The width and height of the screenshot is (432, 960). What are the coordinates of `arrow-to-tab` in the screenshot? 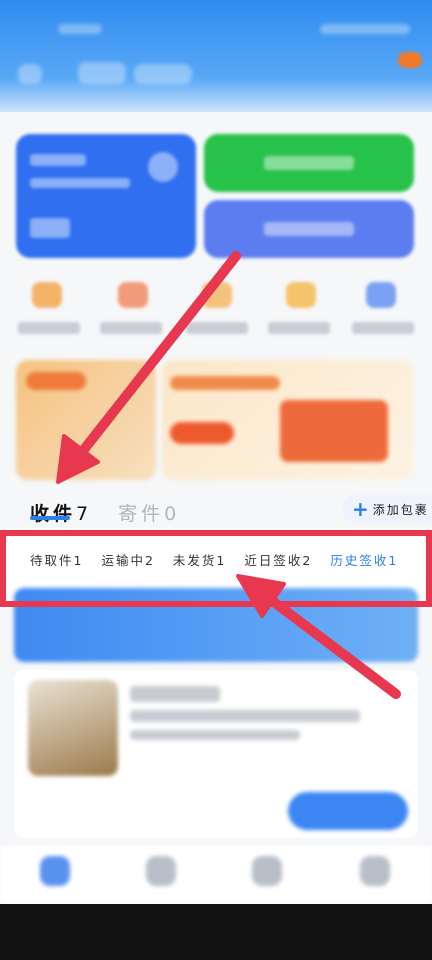 It's located at (159, 354).